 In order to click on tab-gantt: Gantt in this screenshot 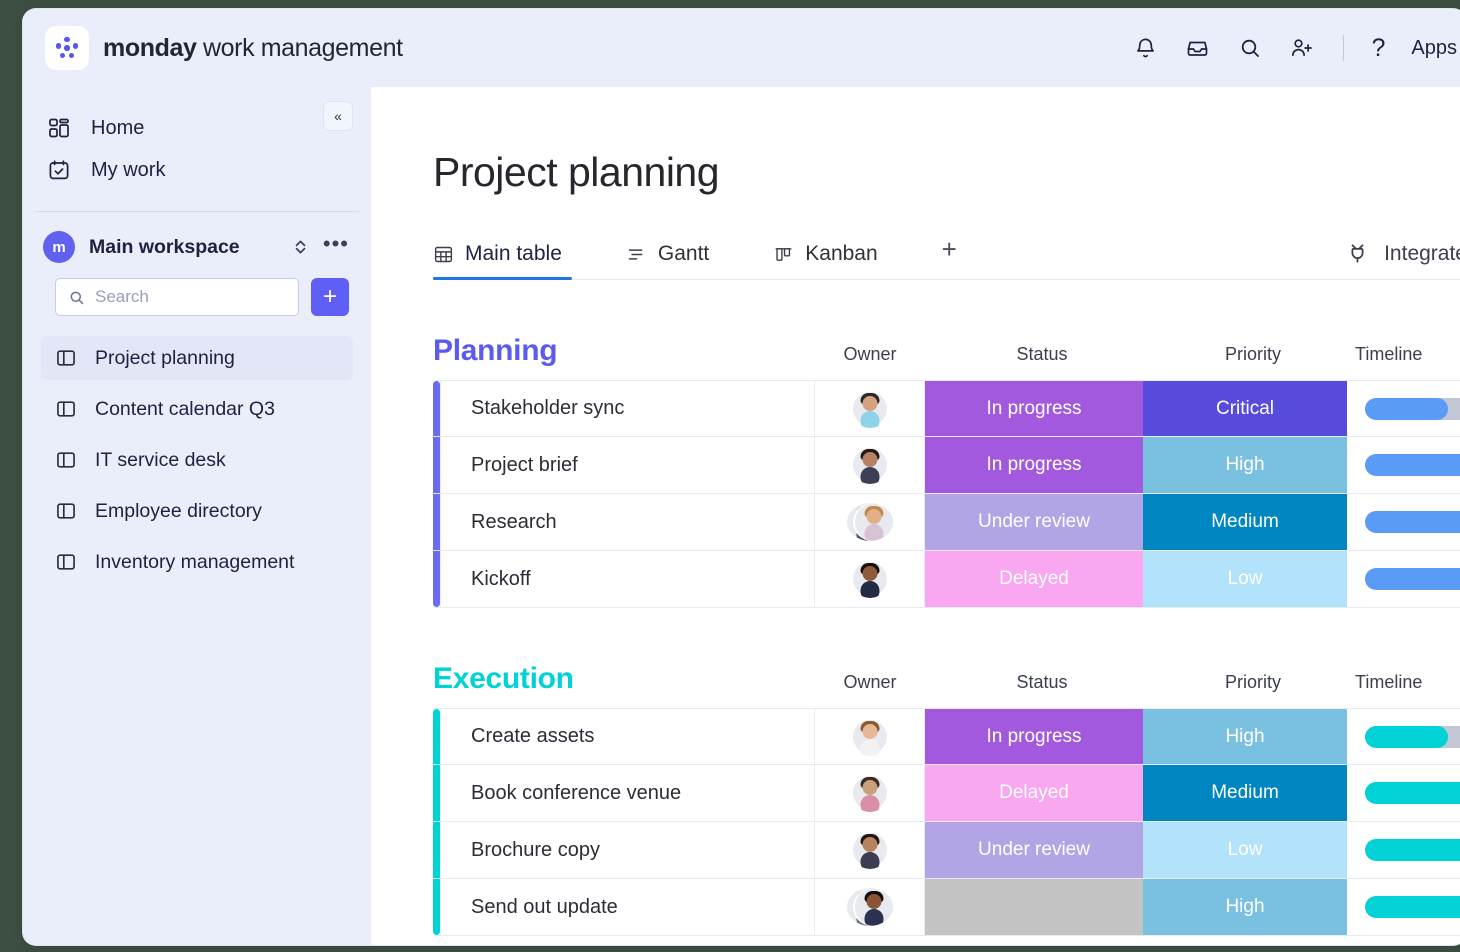, I will do `click(672, 260)`.